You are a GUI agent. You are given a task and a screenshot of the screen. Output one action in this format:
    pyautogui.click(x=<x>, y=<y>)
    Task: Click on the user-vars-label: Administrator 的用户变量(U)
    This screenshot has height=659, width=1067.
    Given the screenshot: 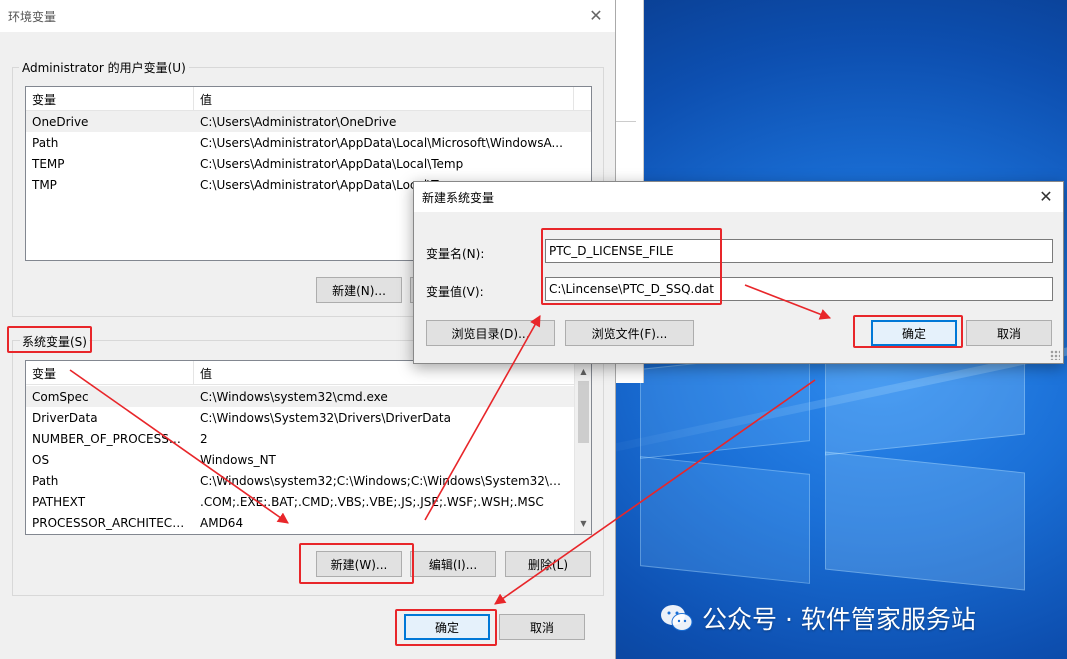 What is the action you would take?
    pyautogui.click(x=104, y=67)
    